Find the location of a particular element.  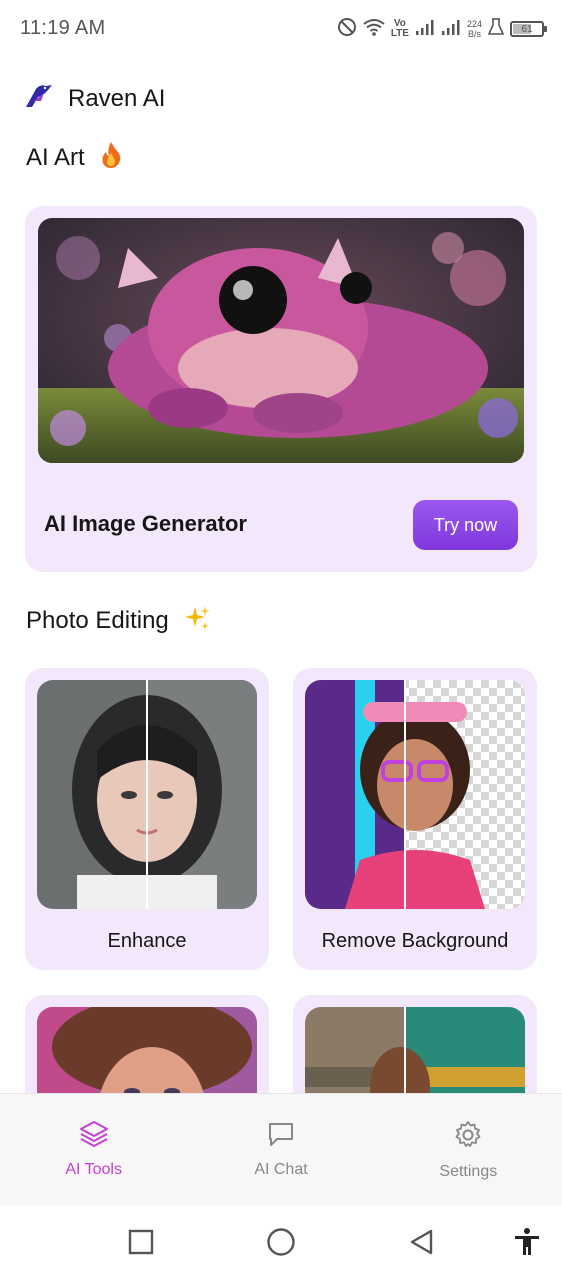

nav-ai-chat-label: AI Chat is located at coordinates (281, 1169).